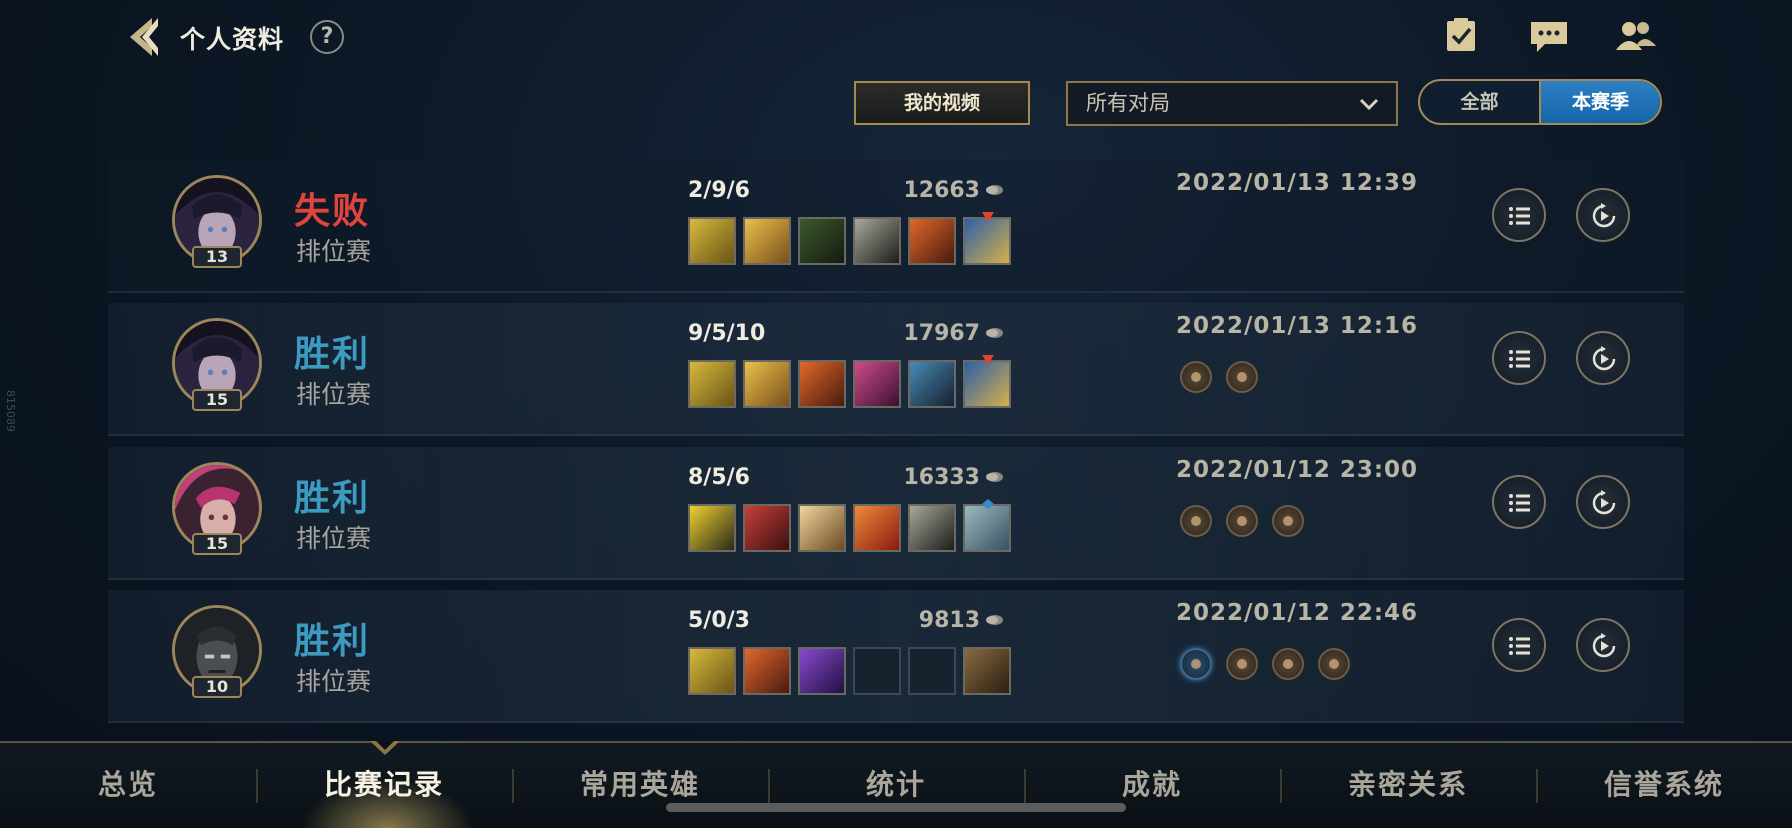  Describe the element at coordinates (949, 620) in the screenshot. I see `gold-value: 9813` at that location.